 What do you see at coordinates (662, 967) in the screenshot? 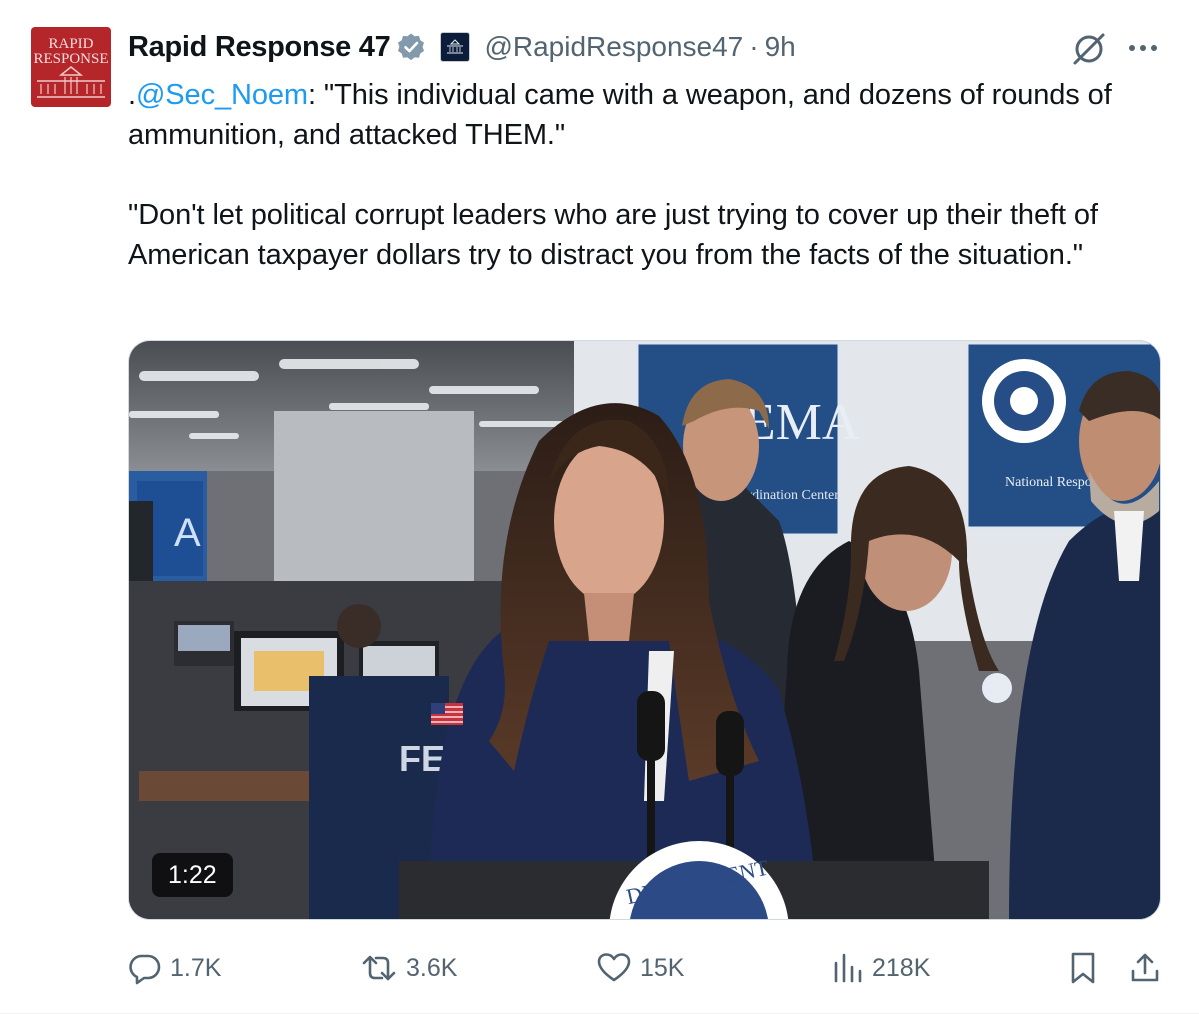
I see `like-count: 15K` at bounding box center [662, 967].